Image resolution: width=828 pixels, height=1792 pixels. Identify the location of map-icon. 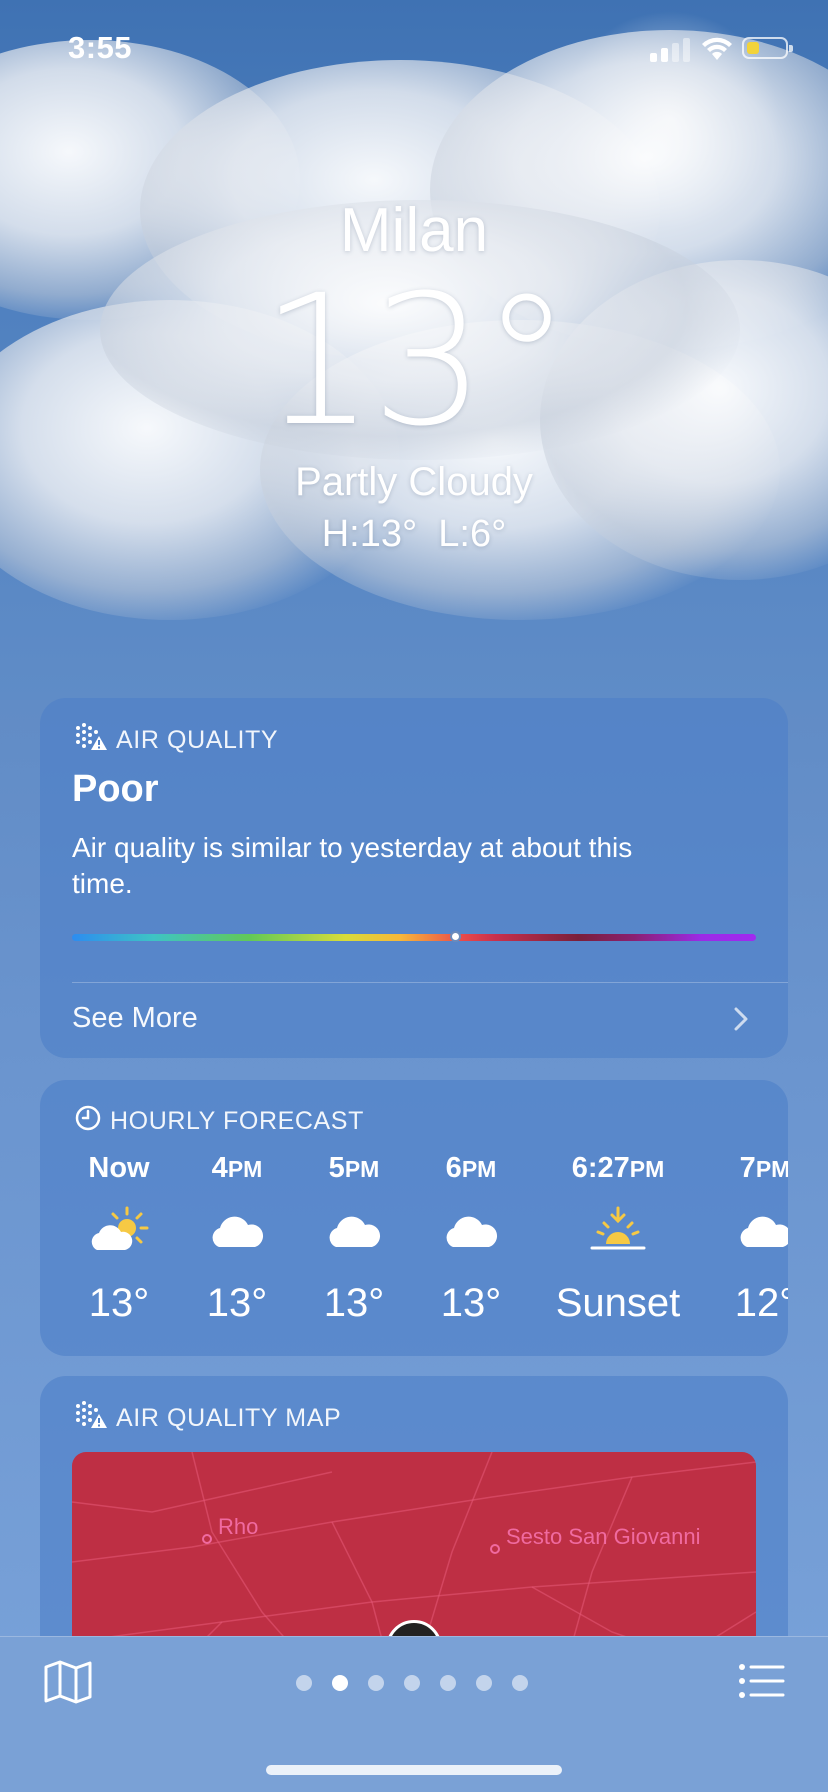
(68, 1682).